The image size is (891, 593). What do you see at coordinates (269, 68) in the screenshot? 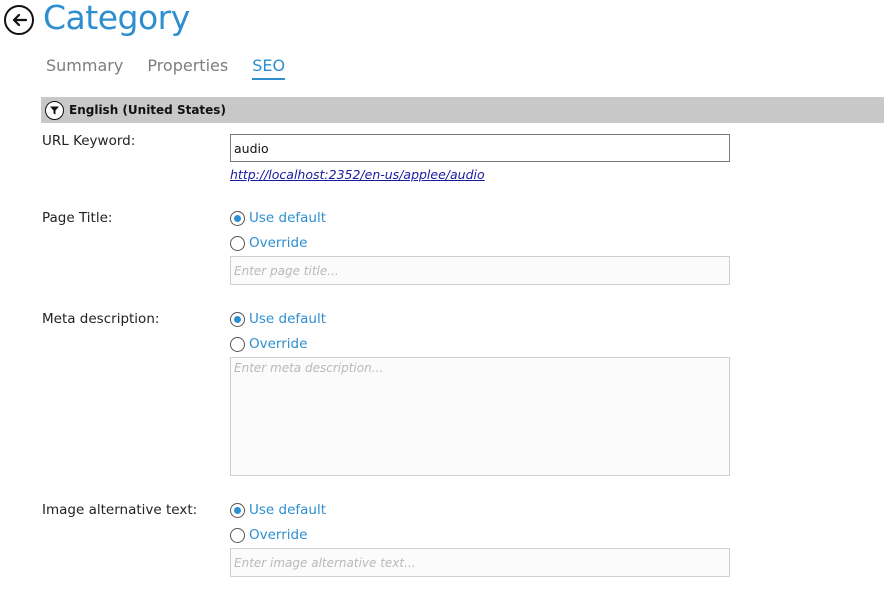
I see `tab-seo: SEO` at bounding box center [269, 68].